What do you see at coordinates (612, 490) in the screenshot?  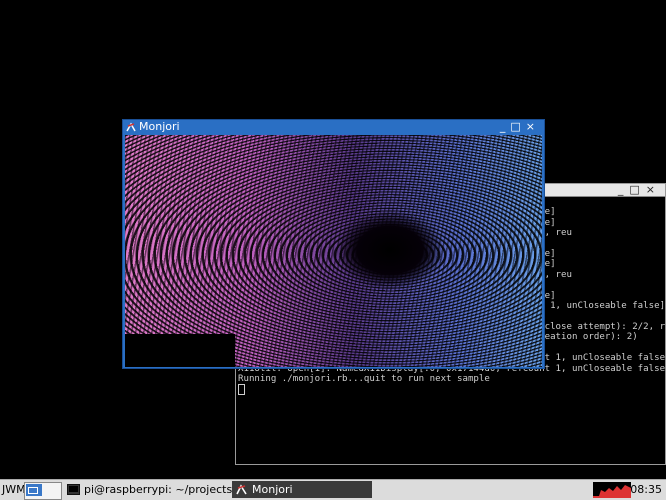 I see `cpu-load-graph` at bounding box center [612, 490].